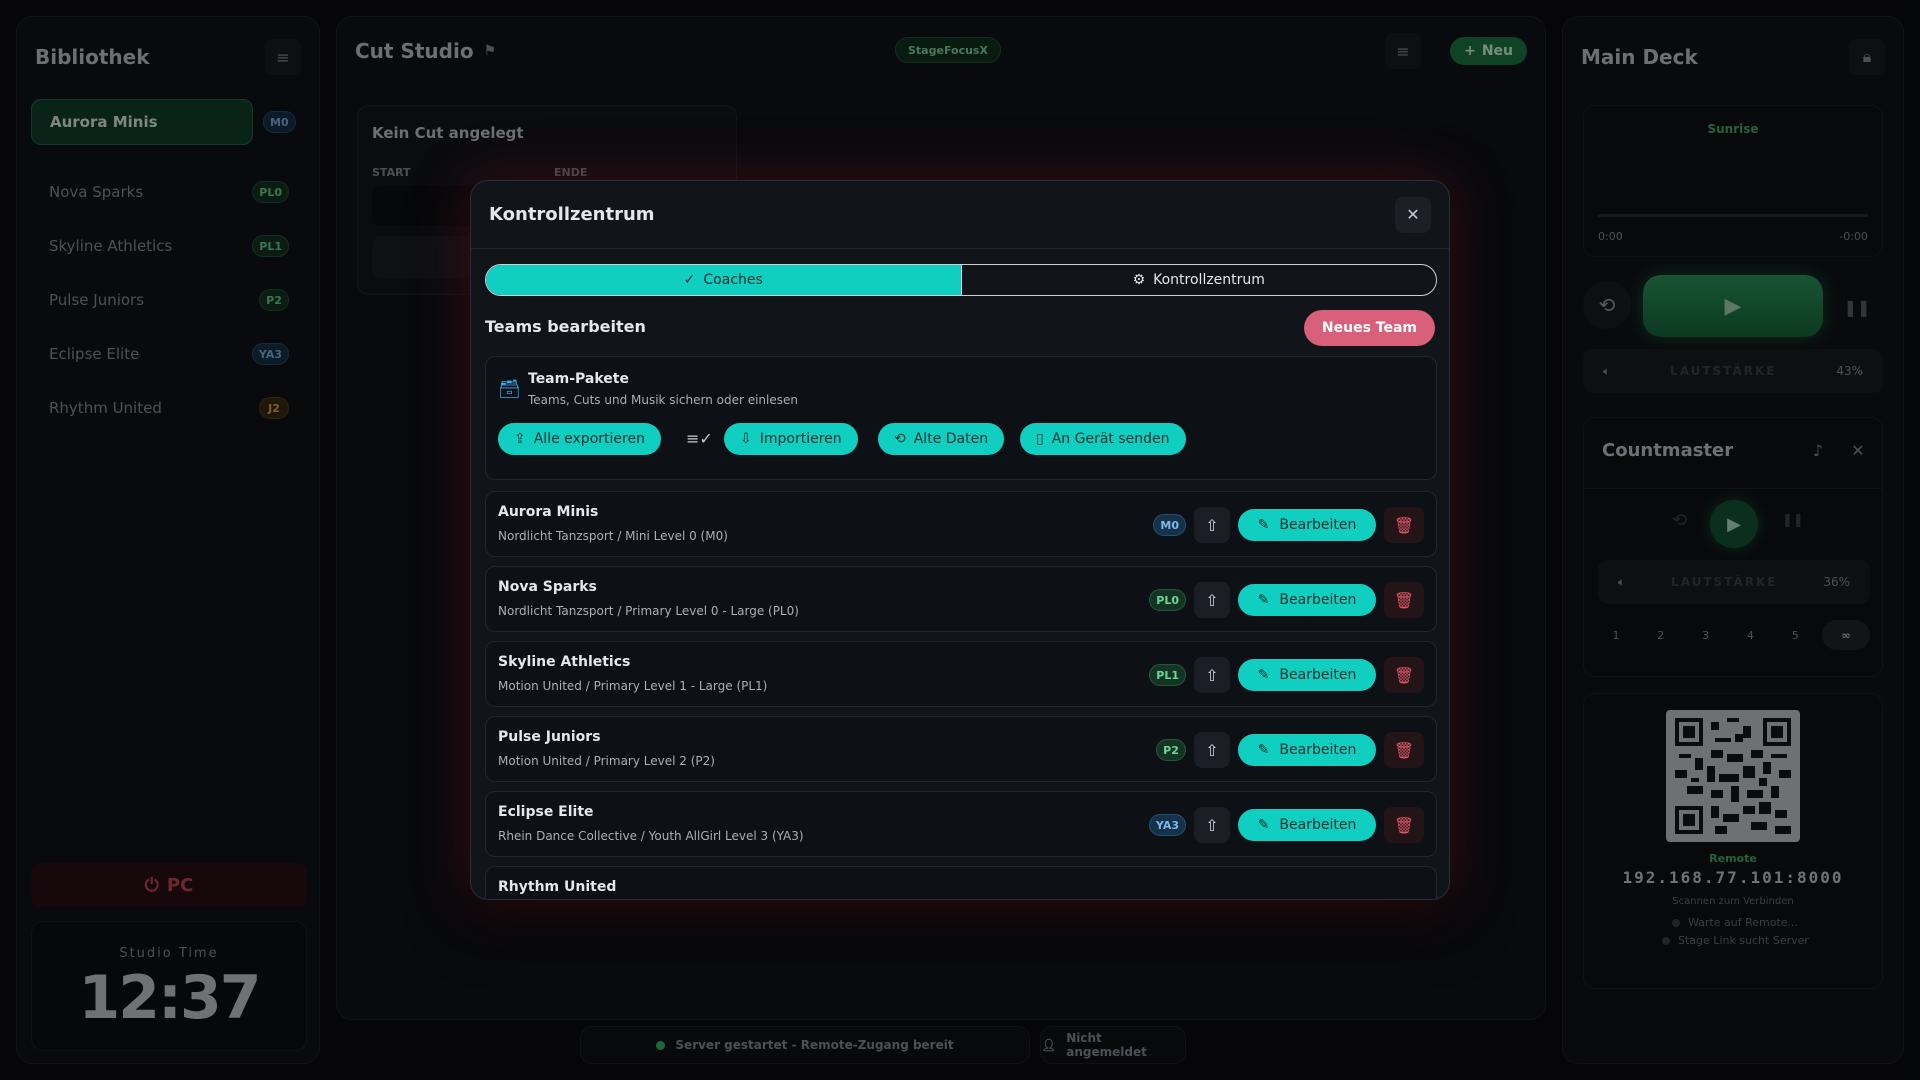  Describe the element at coordinates (1167, 600) in the screenshot. I see `team-badge: PL0` at that location.